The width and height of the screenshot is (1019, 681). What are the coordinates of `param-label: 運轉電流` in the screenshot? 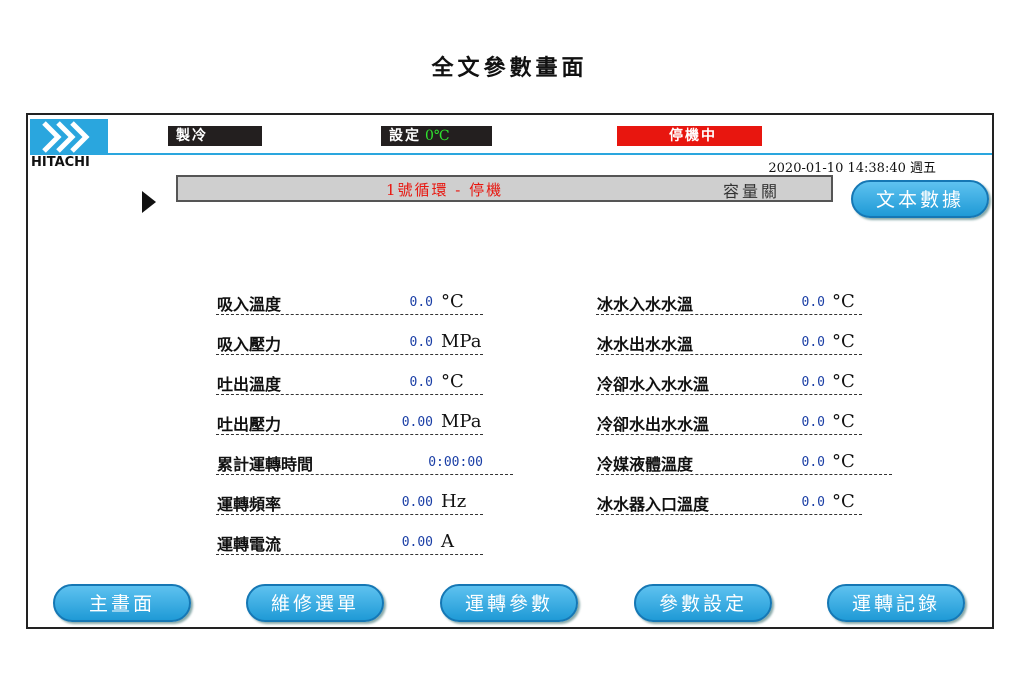 It's located at (249, 544).